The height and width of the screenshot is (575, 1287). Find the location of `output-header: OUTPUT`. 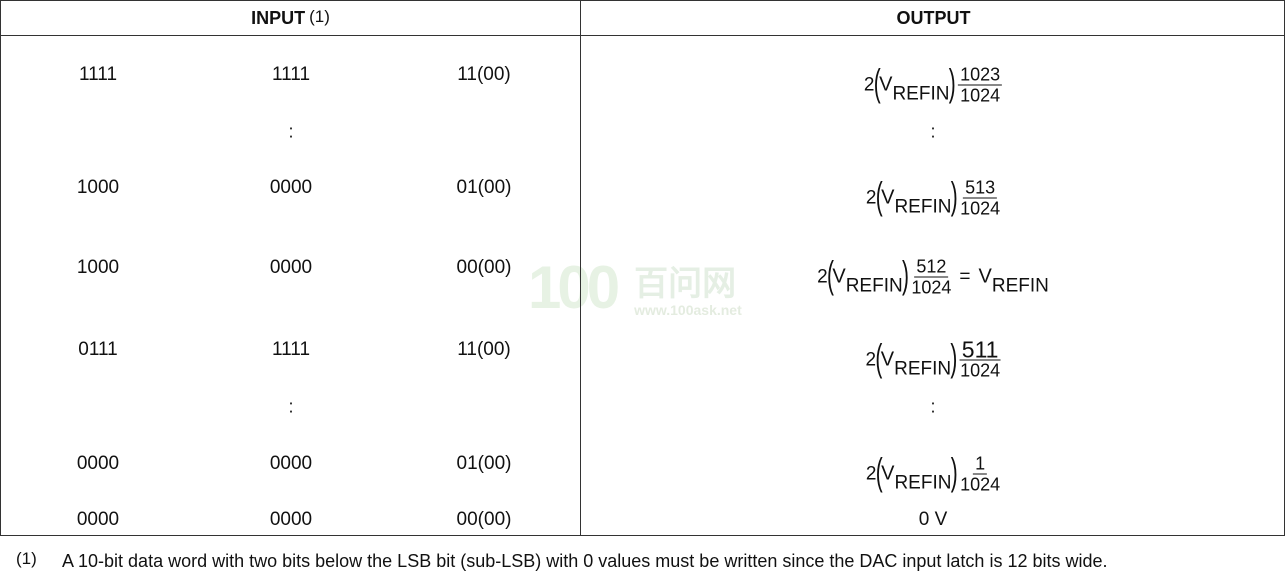

output-header: OUTPUT is located at coordinates (933, 18).